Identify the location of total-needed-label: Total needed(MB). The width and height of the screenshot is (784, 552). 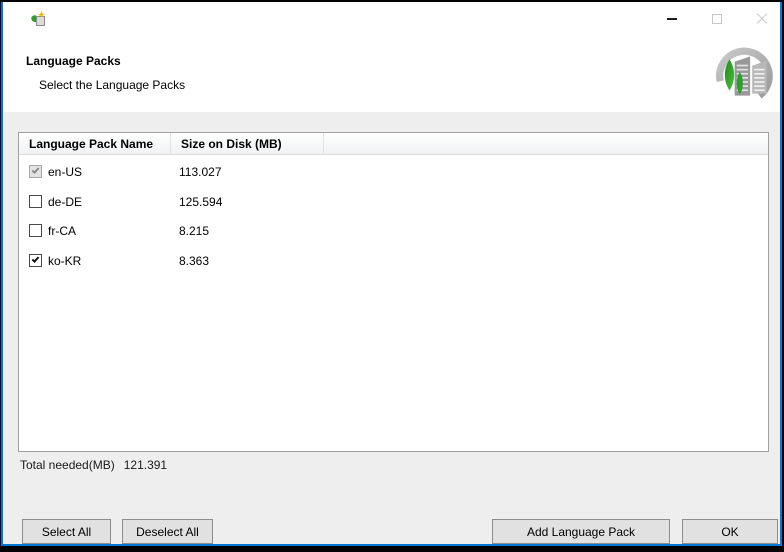
(67, 465).